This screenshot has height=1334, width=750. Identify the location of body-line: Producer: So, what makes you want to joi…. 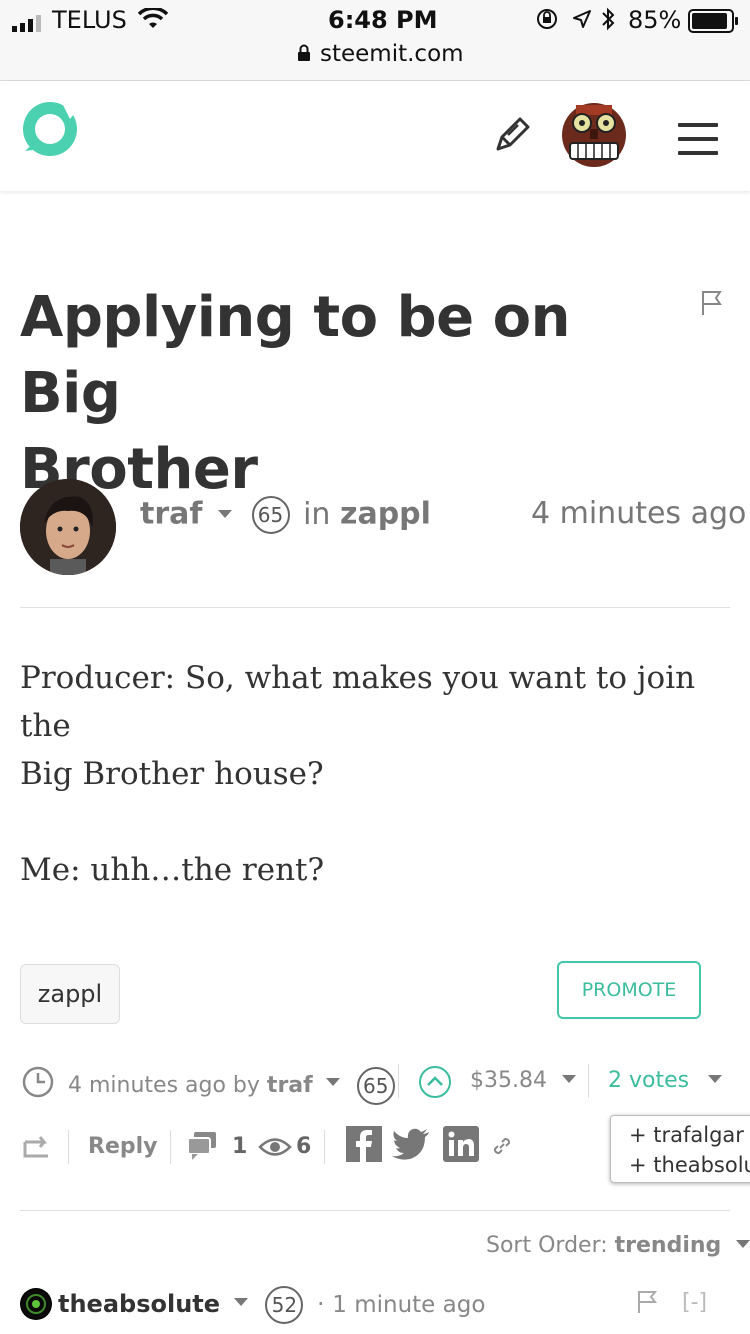
(358, 702).